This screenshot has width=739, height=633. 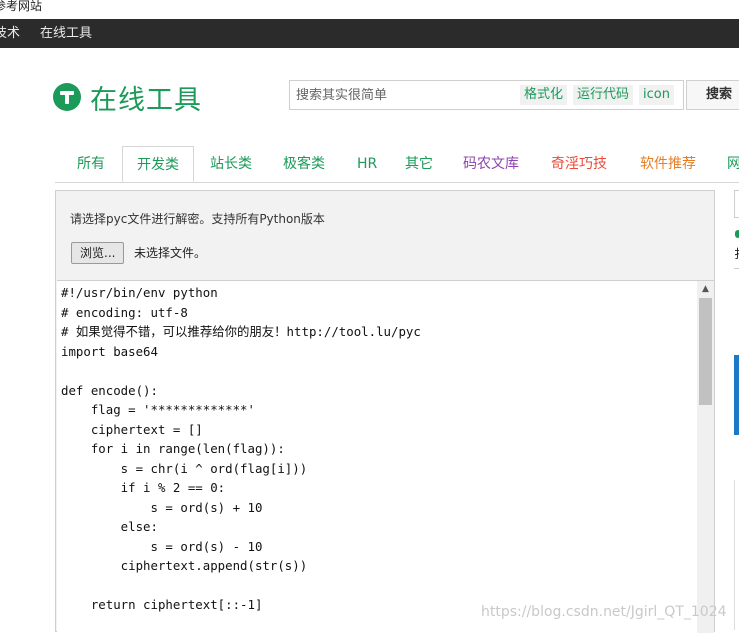 What do you see at coordinates (162, 507) in the screenshot?
I see `code-line: s = ord(s) + 10` at bounding box center [162, 507].